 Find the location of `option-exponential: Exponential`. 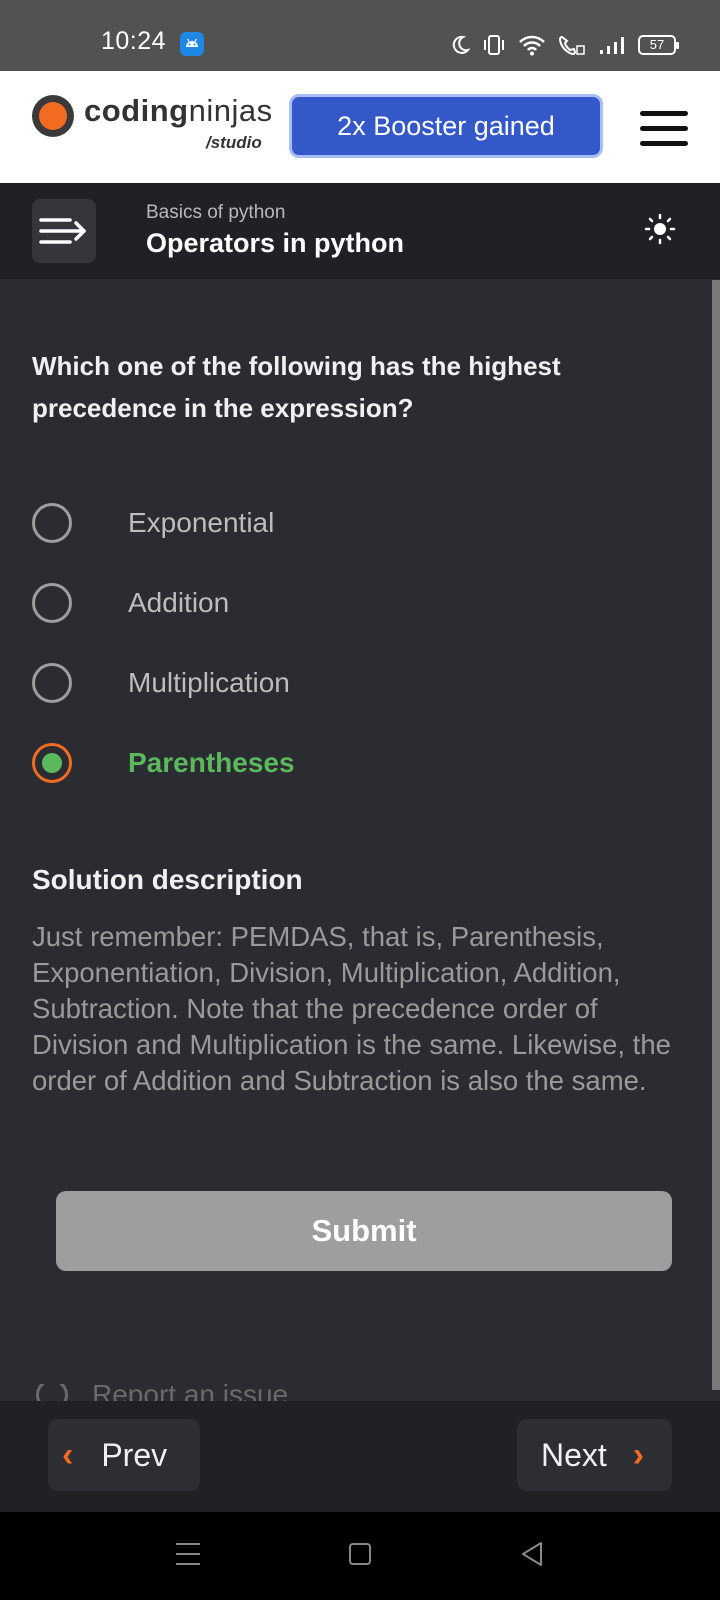

option-exponential: Exponential is located at coordinates (352, 523).